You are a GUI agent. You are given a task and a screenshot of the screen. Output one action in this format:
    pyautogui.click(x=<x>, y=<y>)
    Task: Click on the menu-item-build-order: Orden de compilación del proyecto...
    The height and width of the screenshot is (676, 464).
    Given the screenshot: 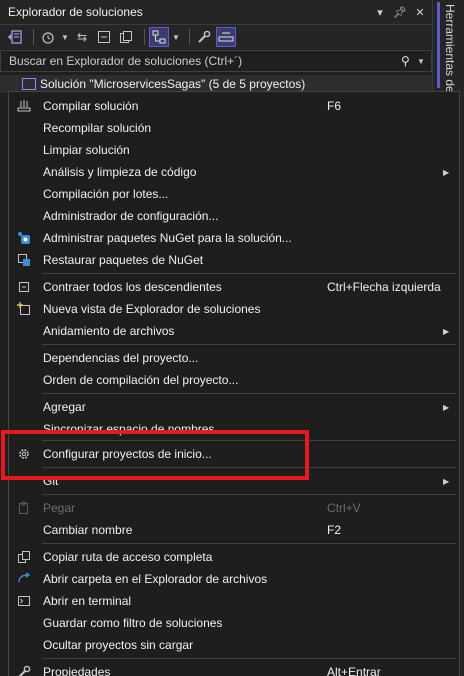 What is the action you would take?
    pyautogui.click(x=234, y=380)
    